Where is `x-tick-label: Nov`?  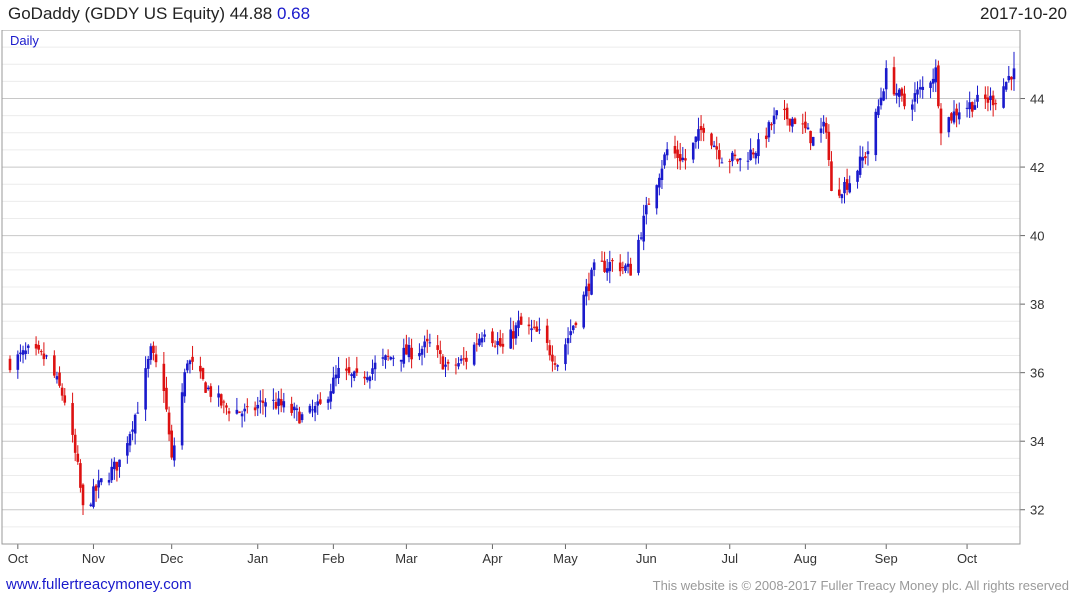 x-tick-label: Nov is located at coordinates (94, 558).